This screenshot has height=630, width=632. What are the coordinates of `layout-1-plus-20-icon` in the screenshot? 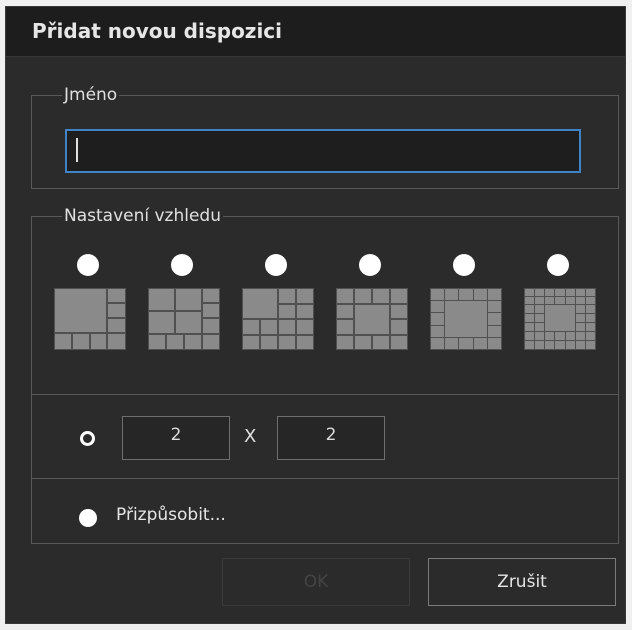 It's located at (466, 319).